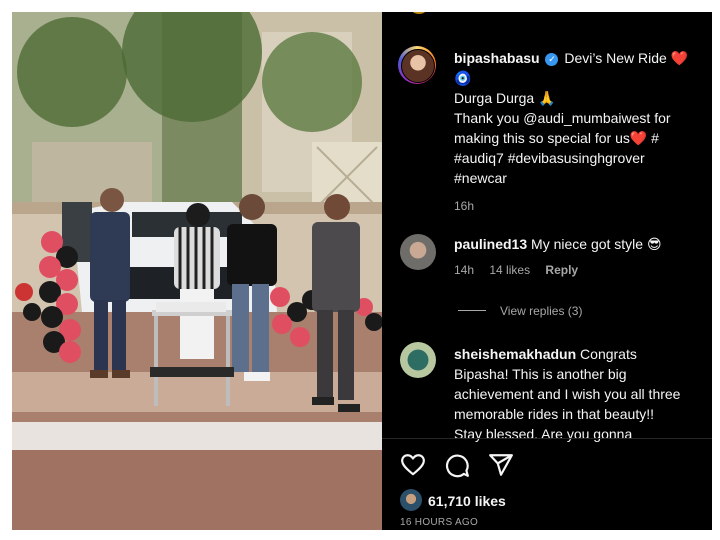  I want to click on caption-line: Durga Durga 🙏, so click(505, 98).